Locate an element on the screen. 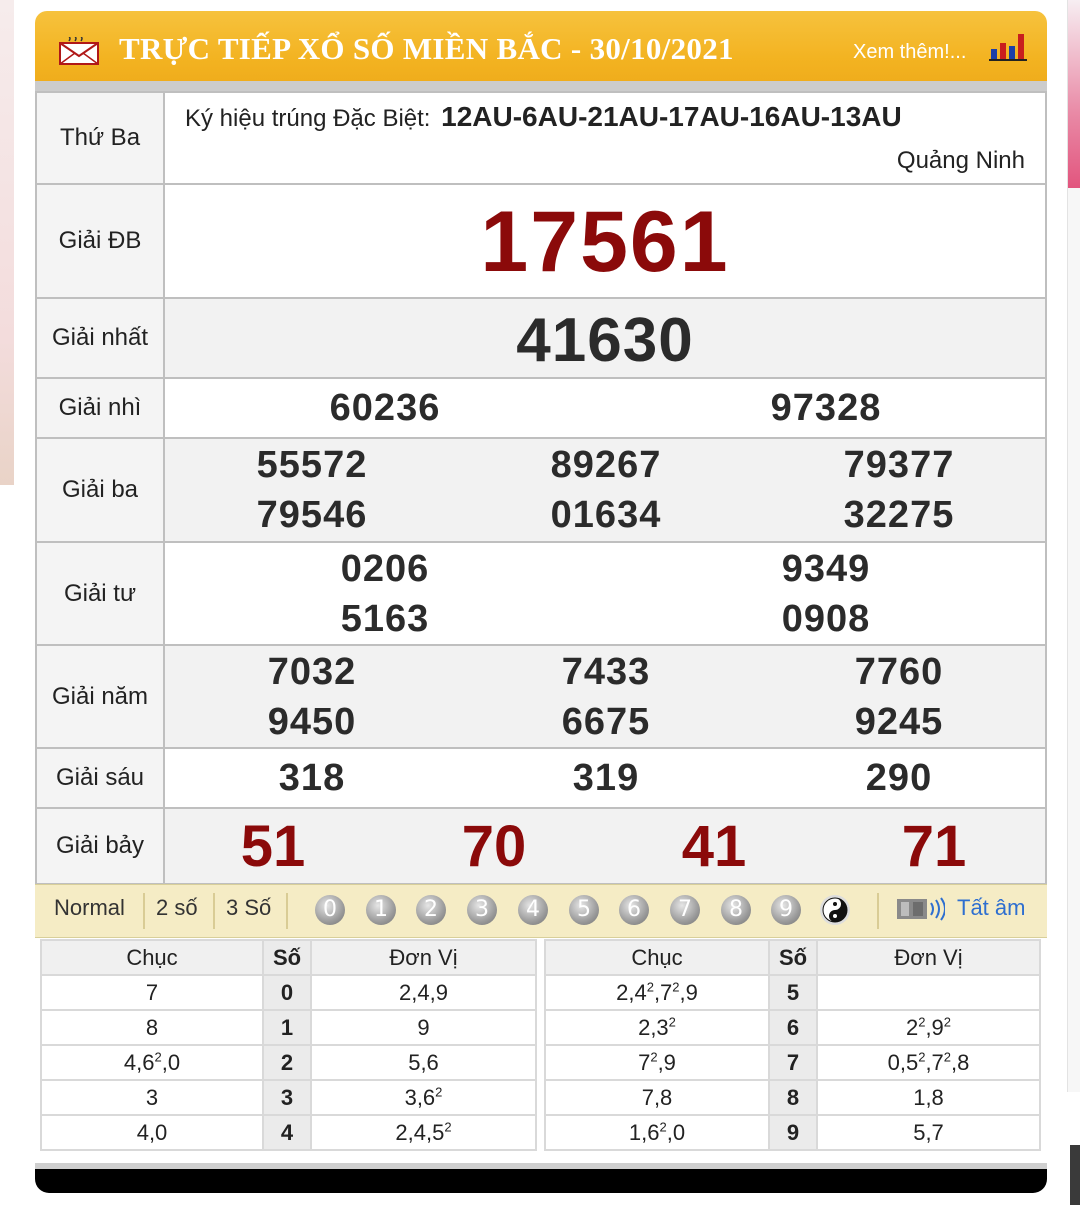  table-row: 7 0 2,4,9 is located at coordinates (288, 992).